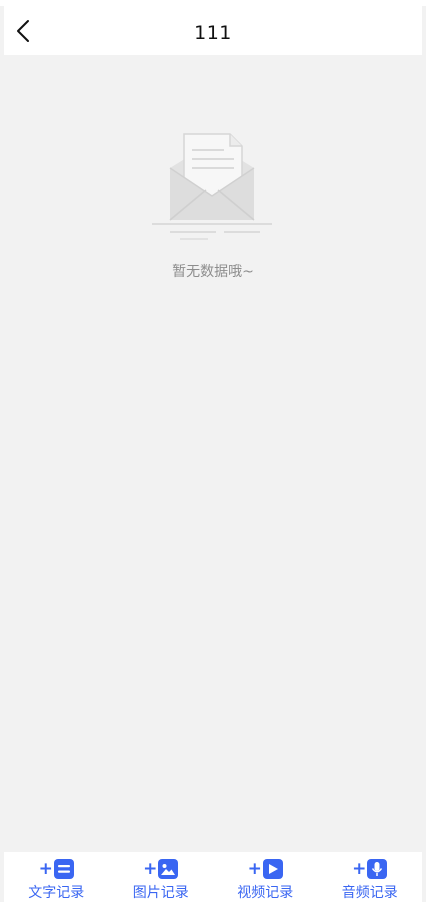  Describe the element at coordinates (213, 272) in the screenshot. I see `empty-state-text: 暂无数据哦~` at that location.